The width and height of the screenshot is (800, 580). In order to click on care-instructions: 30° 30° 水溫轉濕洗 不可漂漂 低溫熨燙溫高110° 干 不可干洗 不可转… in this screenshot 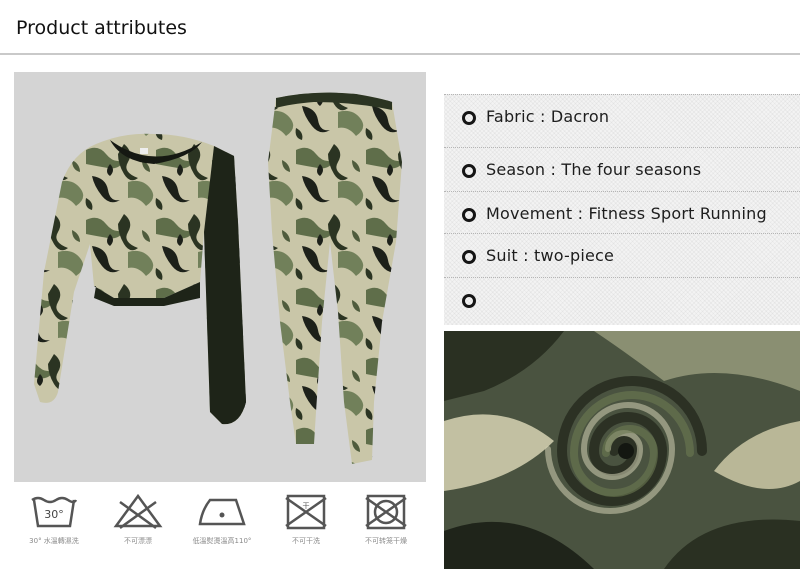, I will do `click(220, 523)`.